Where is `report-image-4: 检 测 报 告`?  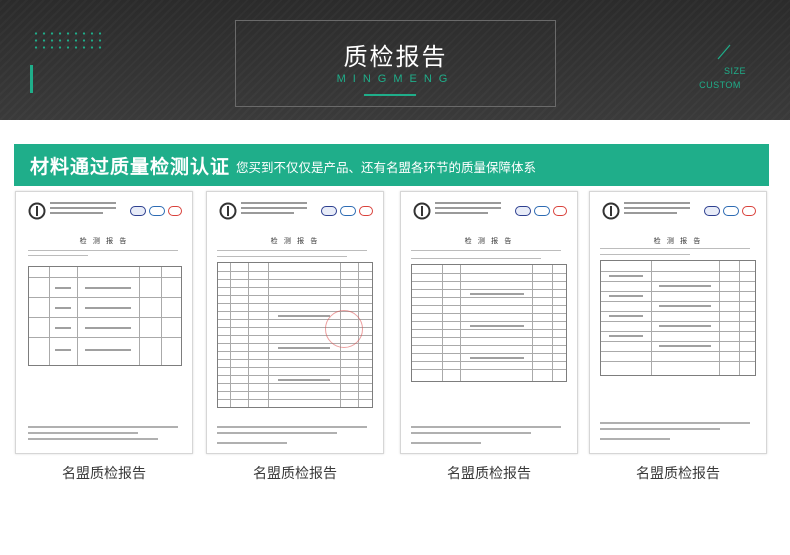
report-image-4: 检 测 报 告 is located at coordinates (678, 322).